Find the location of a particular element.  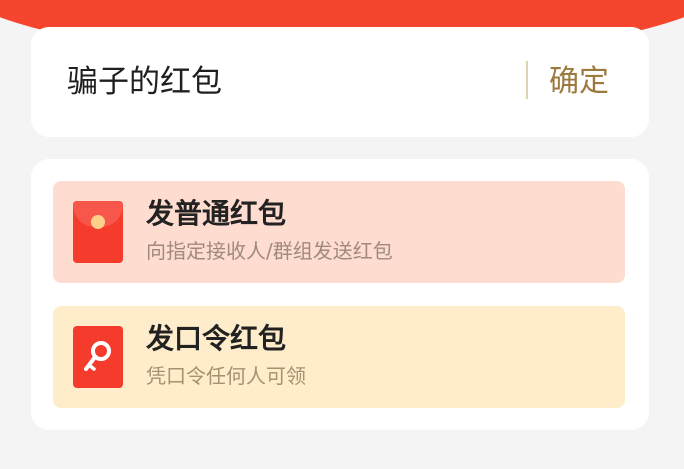

key-icon is located at coordinates (98, 357).